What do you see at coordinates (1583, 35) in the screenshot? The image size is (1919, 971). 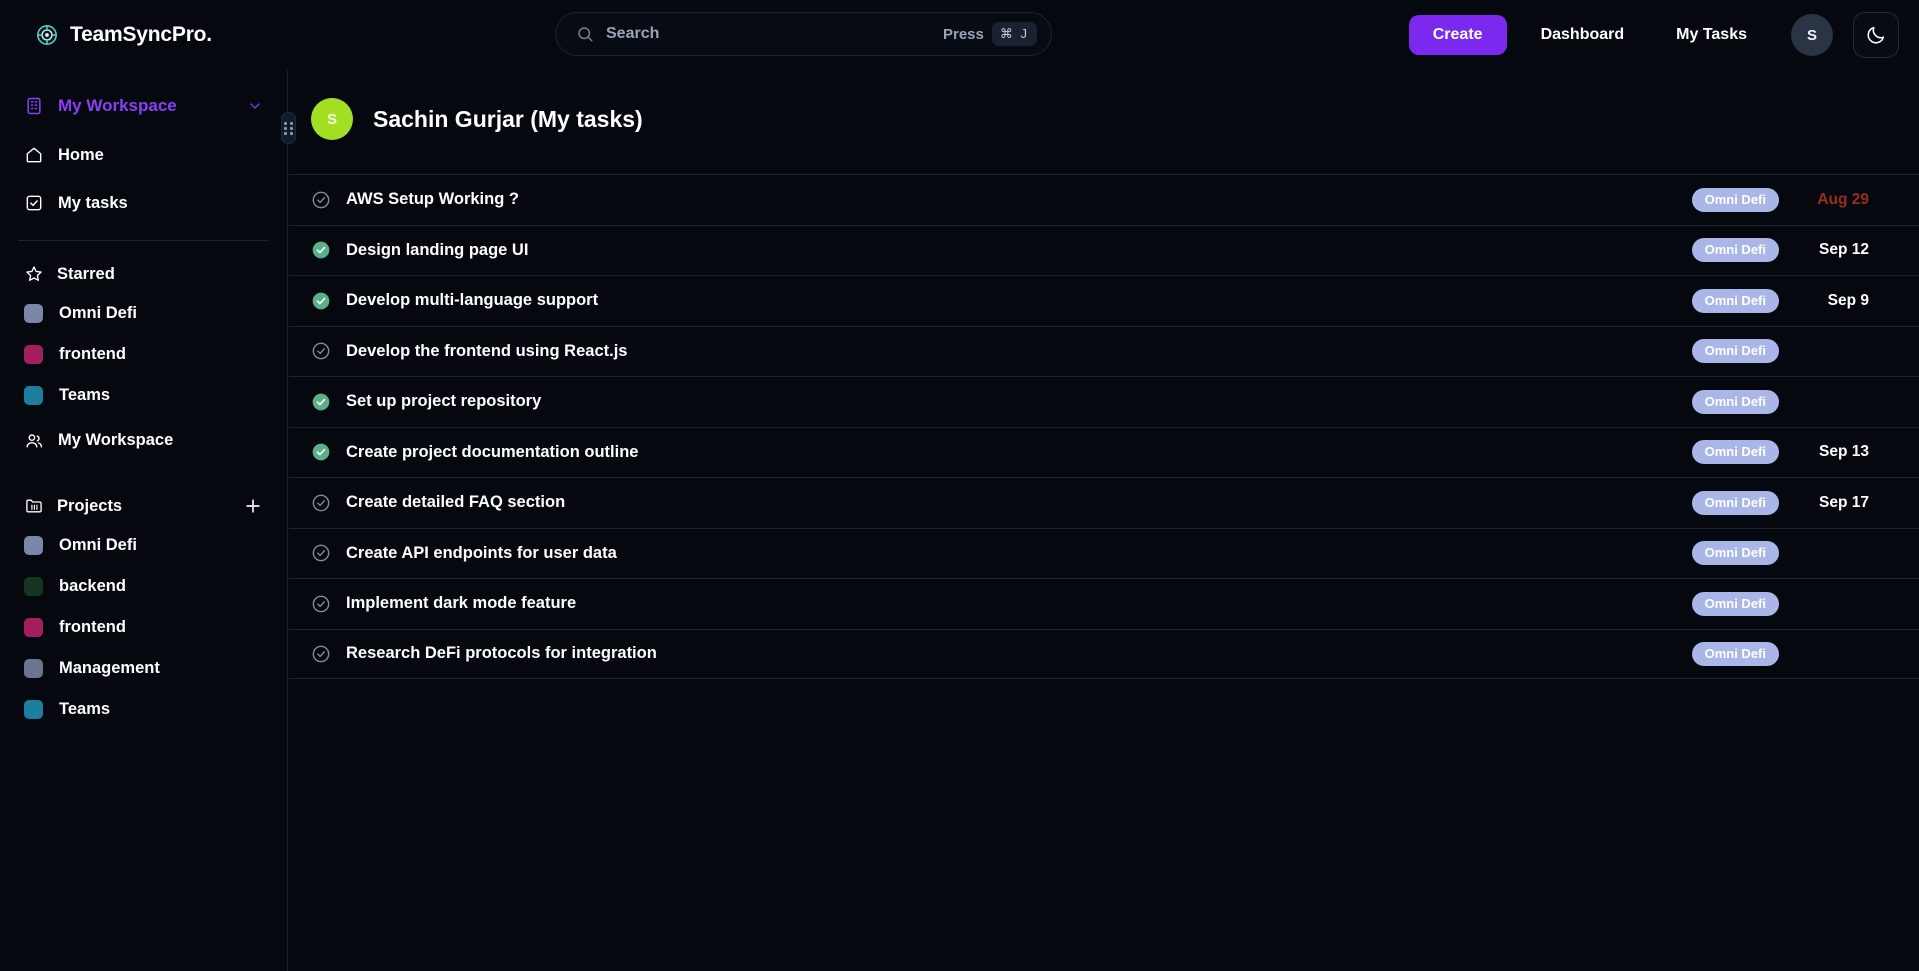 I see `nav-dashboard: Dashboard` at bounding box center [1583, 35].